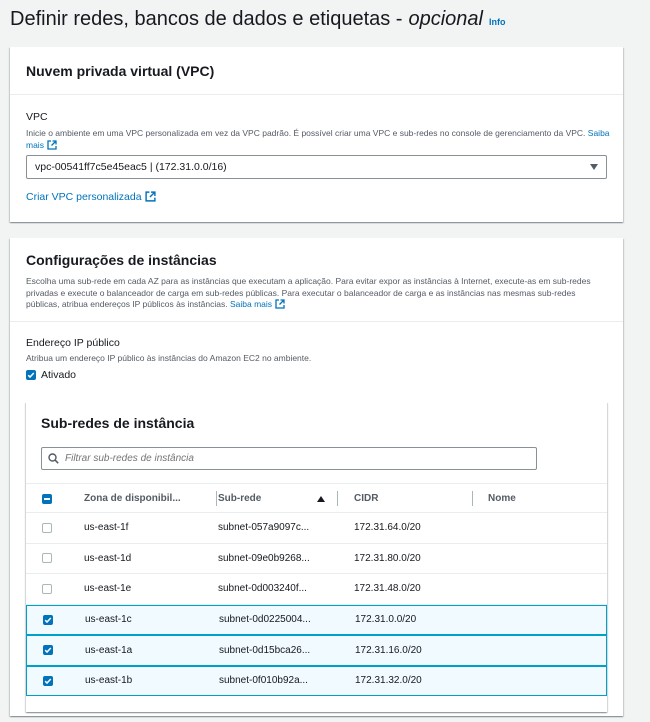  What do you see at coordinates (321, 498) in the screenshot?
I see `sort-ascending-icon` at bounding box center [321, 498].